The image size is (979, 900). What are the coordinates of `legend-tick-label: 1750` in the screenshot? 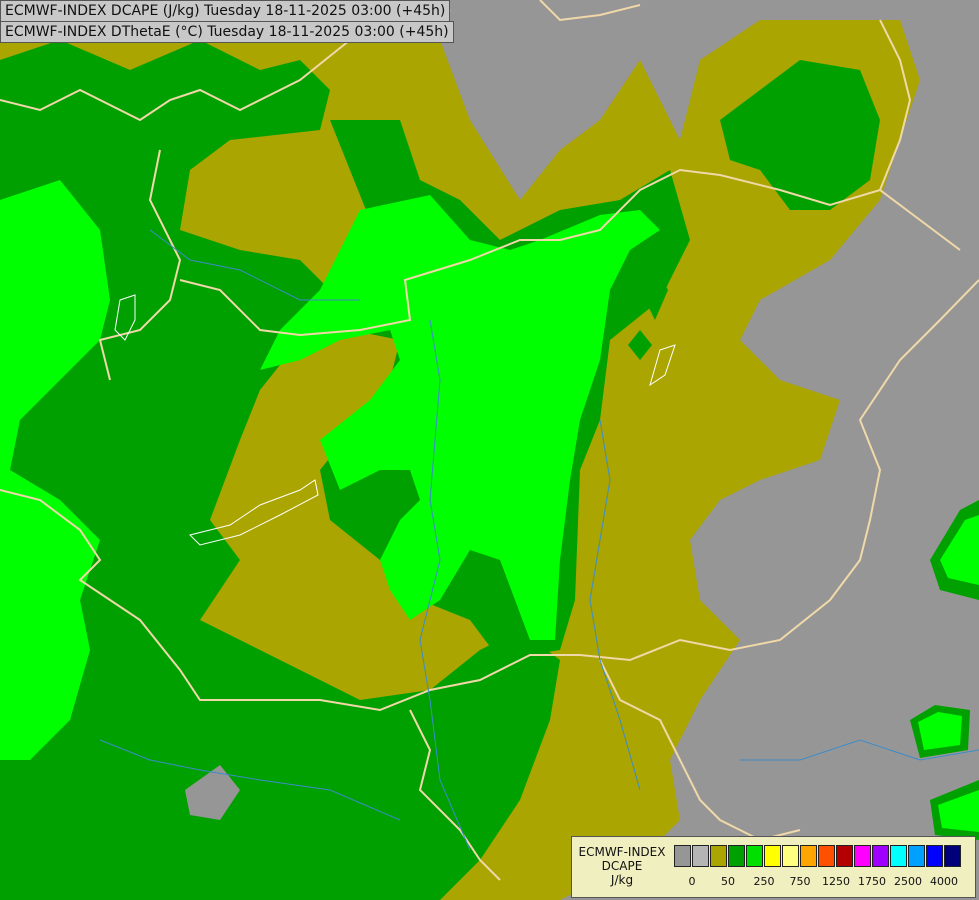 It's located at (872, 881).